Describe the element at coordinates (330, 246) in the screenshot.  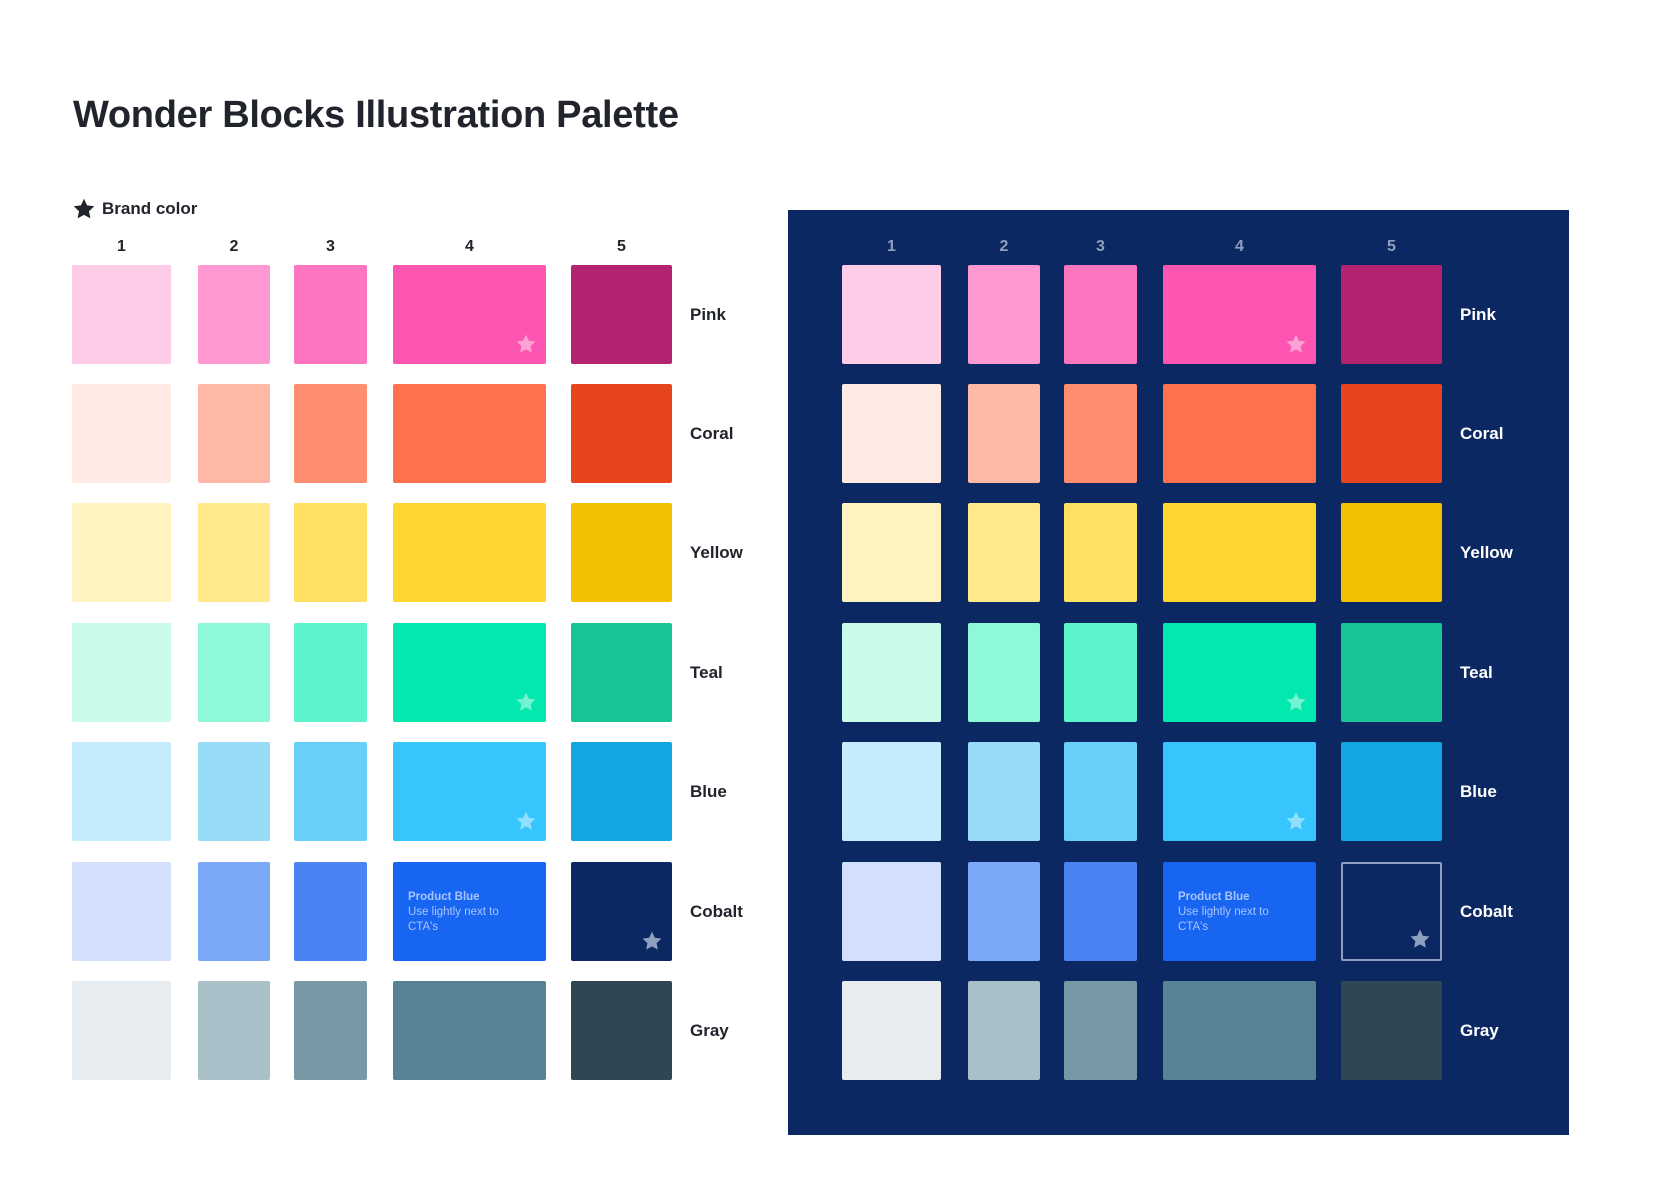
I see `column-header-3: 3` at that location.